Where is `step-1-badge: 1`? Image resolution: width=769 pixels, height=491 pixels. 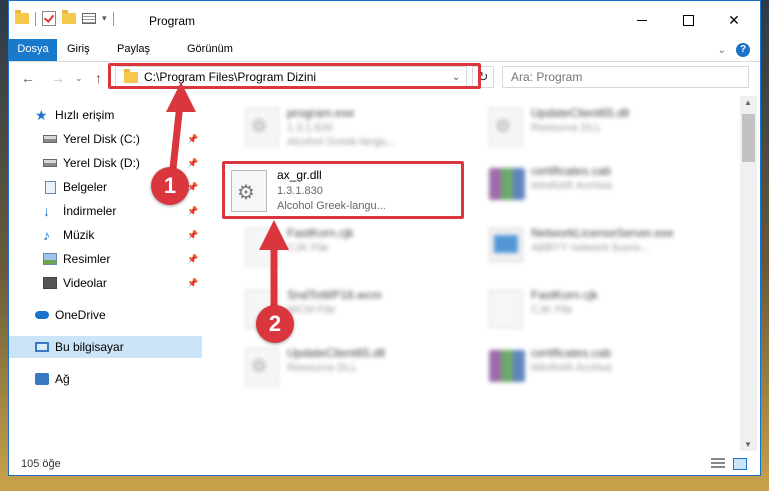
step-1-badge: 1 is located at coordinates (170, 186).